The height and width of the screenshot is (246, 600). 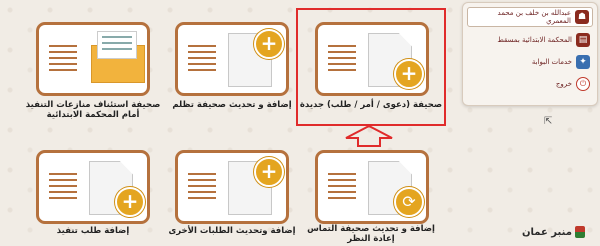 What do you see at coordinates (582, 17) in the screenshot?
I see `user-icon: ☗` at bounding box center [582, 17].